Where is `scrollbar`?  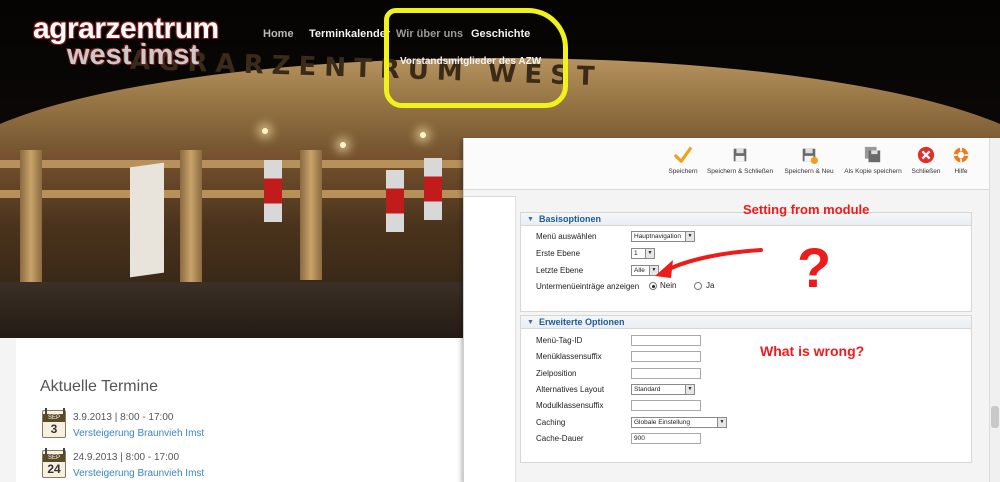
scrollbar is located at coordinates (994, 310).